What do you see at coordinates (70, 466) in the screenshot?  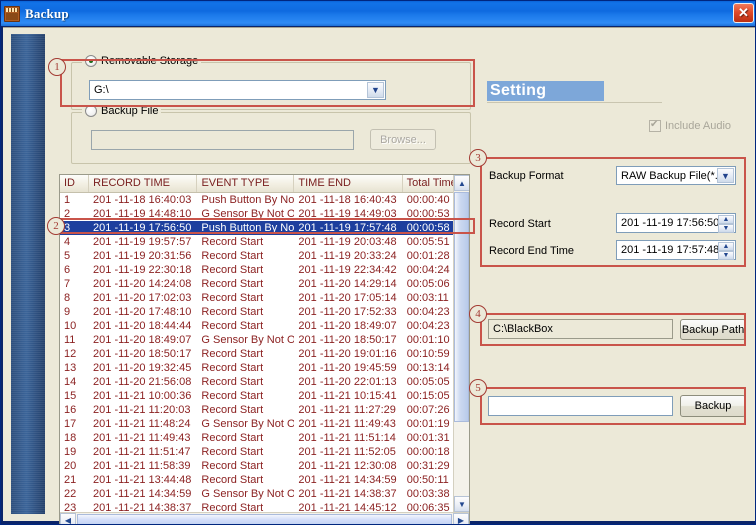 I see `cell-id: 20` at bounding box center [70, 466].